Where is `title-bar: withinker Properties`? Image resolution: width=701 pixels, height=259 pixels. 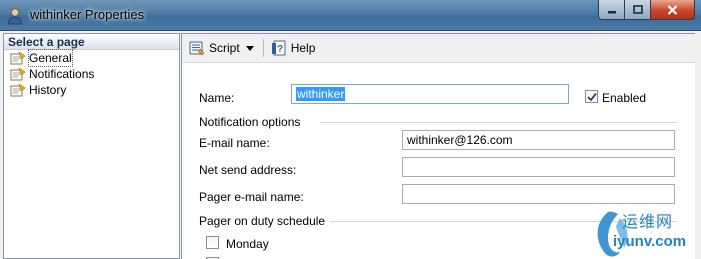 title-bar: withinker Properties is located at coordinates (350, 15).